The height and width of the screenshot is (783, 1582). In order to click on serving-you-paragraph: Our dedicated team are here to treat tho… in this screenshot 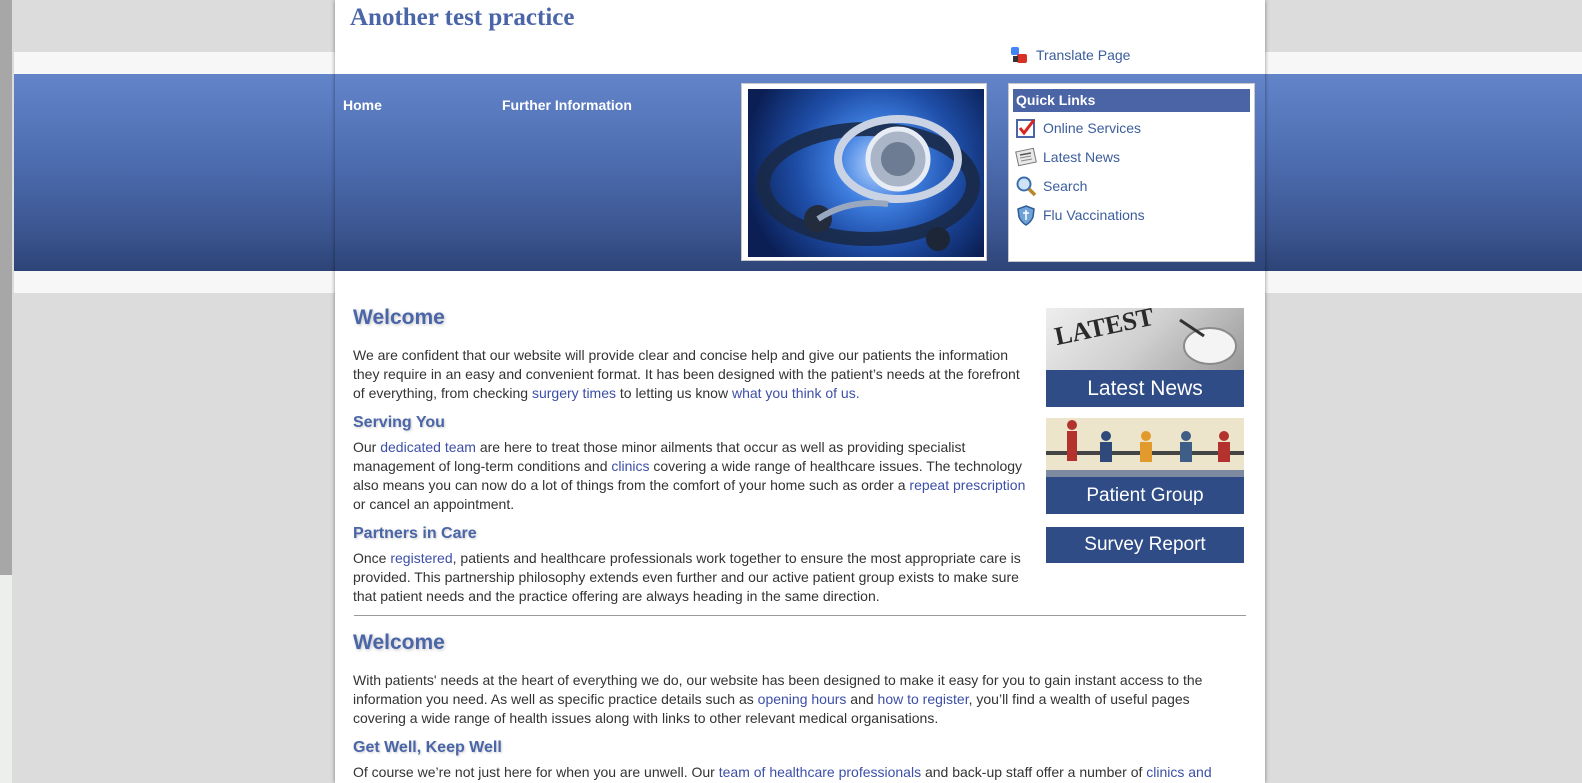, I will do `click(689, 475)`.